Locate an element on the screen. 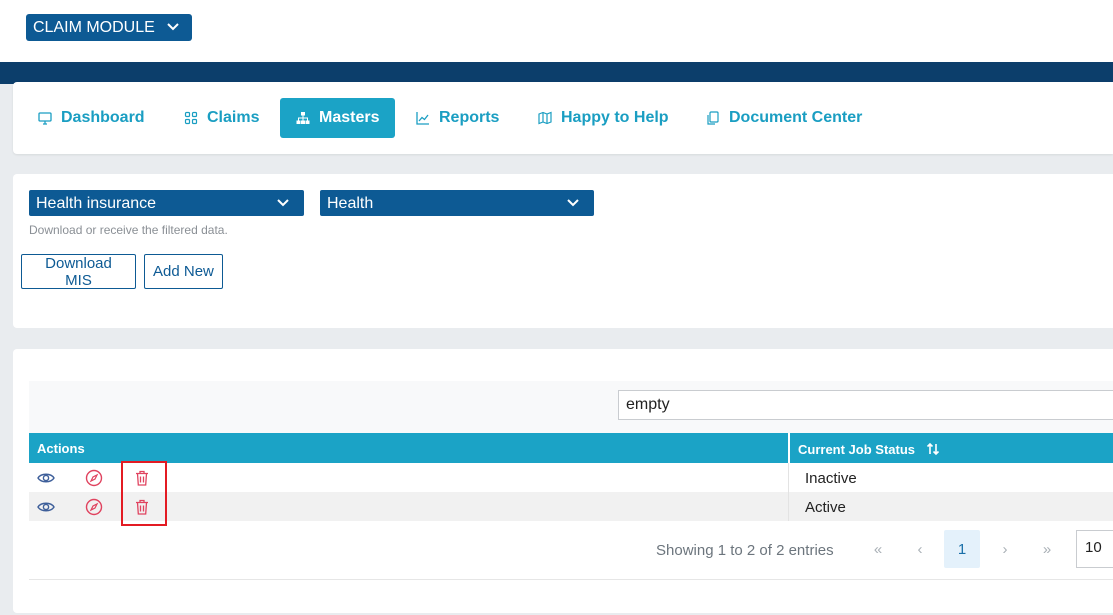 This screenshot has width=1113, height=615. column-header-status-label: Current Job Status is located at coordinates (857, 449).